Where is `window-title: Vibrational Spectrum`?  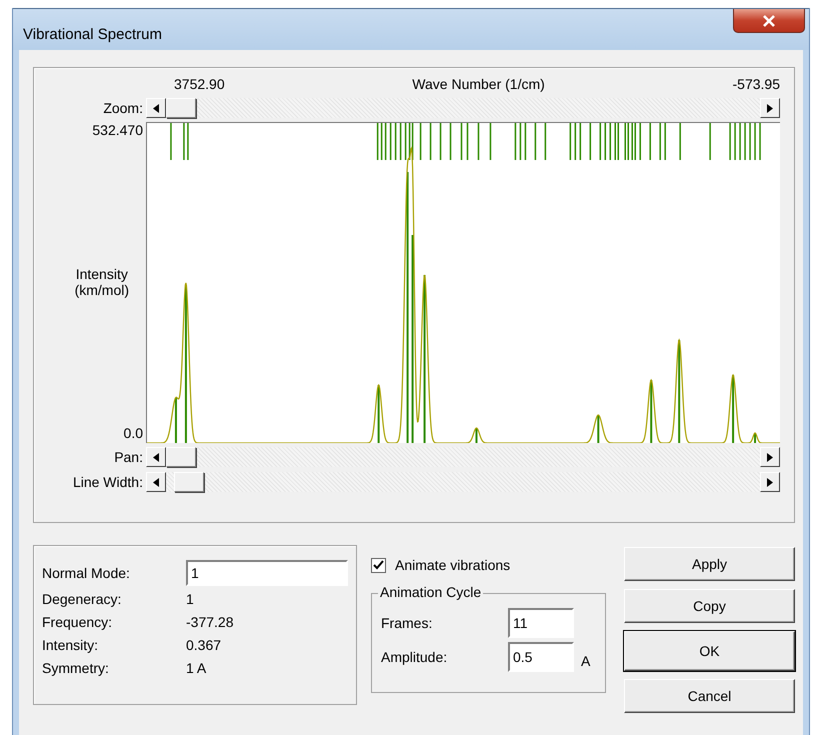
window-title: Vibrational Spectrum is located at coordinates (92, 34).